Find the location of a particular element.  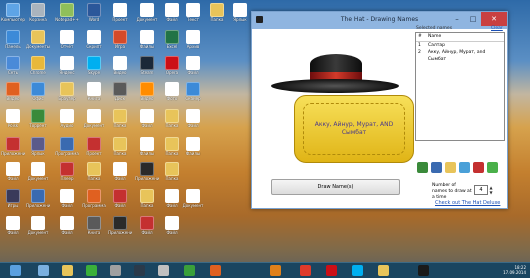

player-icon is located at coordinates (215, 270).